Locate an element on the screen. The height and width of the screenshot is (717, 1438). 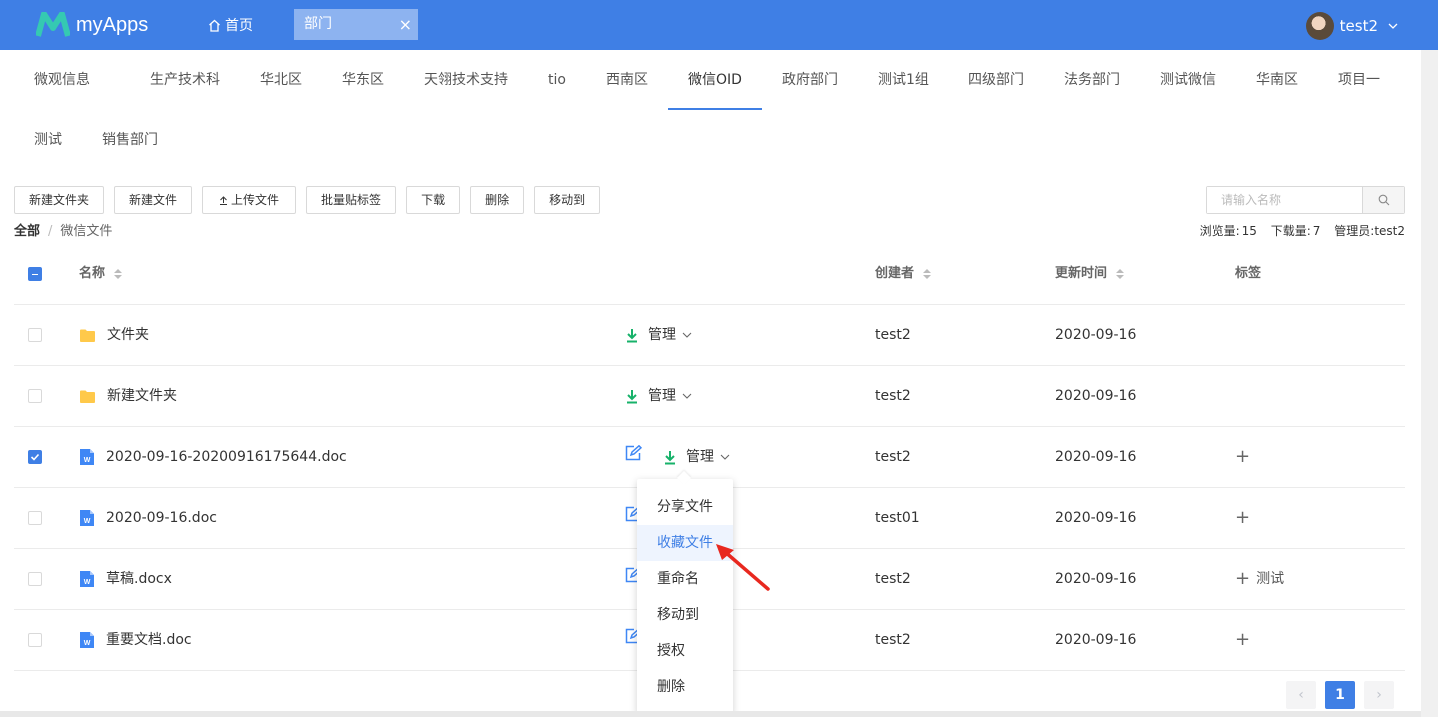
close-icon: × is located at coordinates (405, 24).